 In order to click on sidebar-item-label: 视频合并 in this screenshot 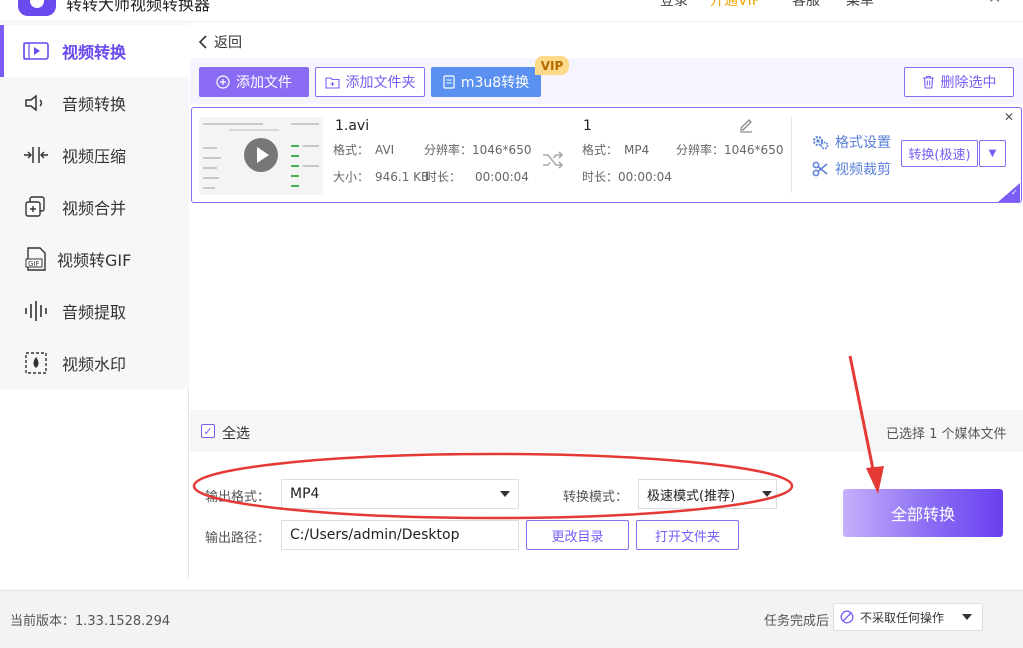, I will do `click(94, 208)`.